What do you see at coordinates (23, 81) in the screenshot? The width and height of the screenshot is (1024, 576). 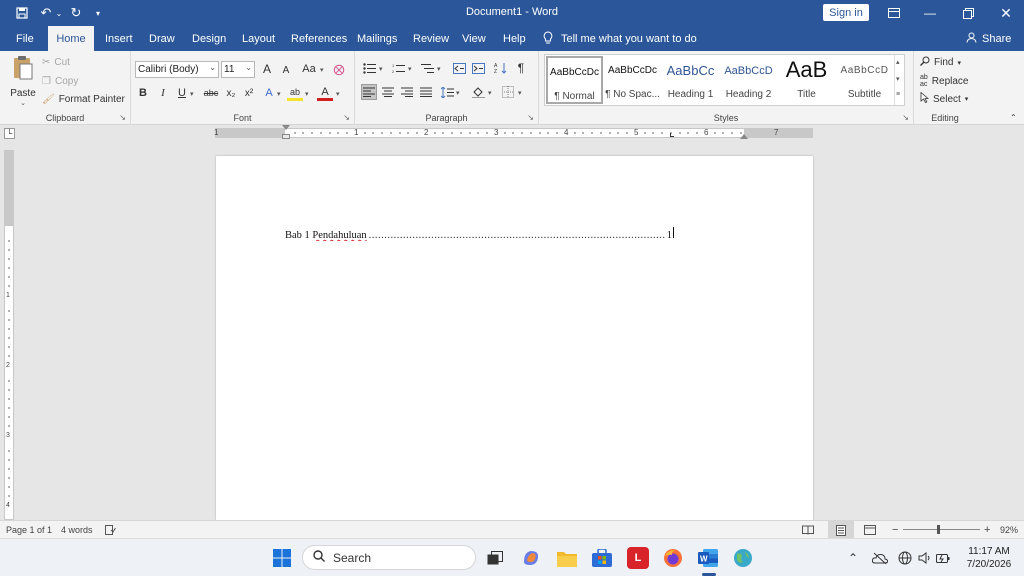 I see `paste-button: Paste ⌄` at bounding box center [23, 81].